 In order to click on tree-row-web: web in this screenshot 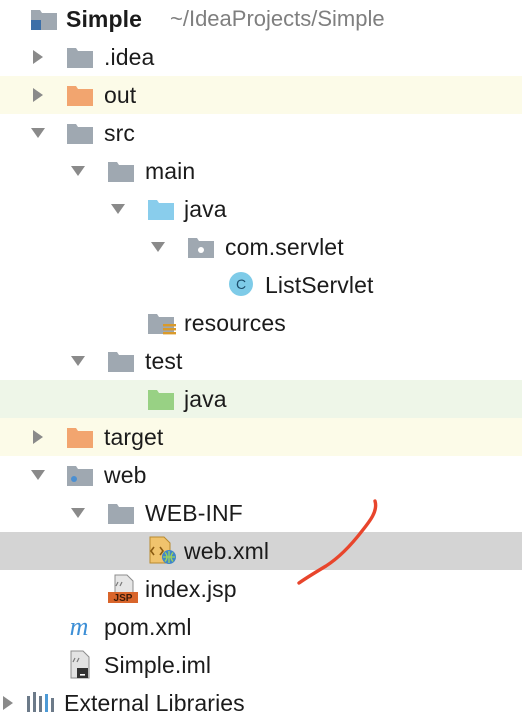, I will do `click(261, 475)`.